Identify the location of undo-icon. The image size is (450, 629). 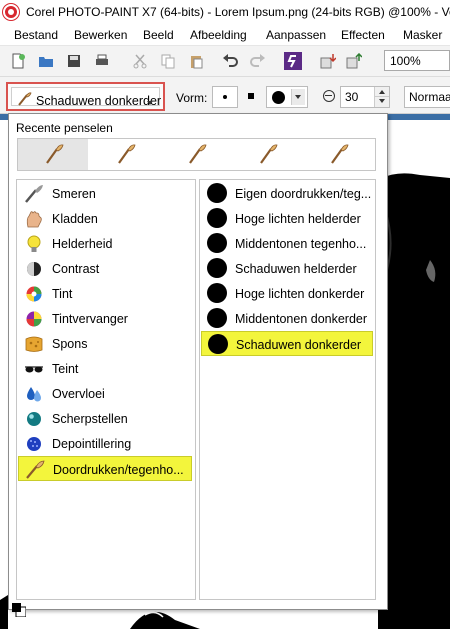
(230, 61).